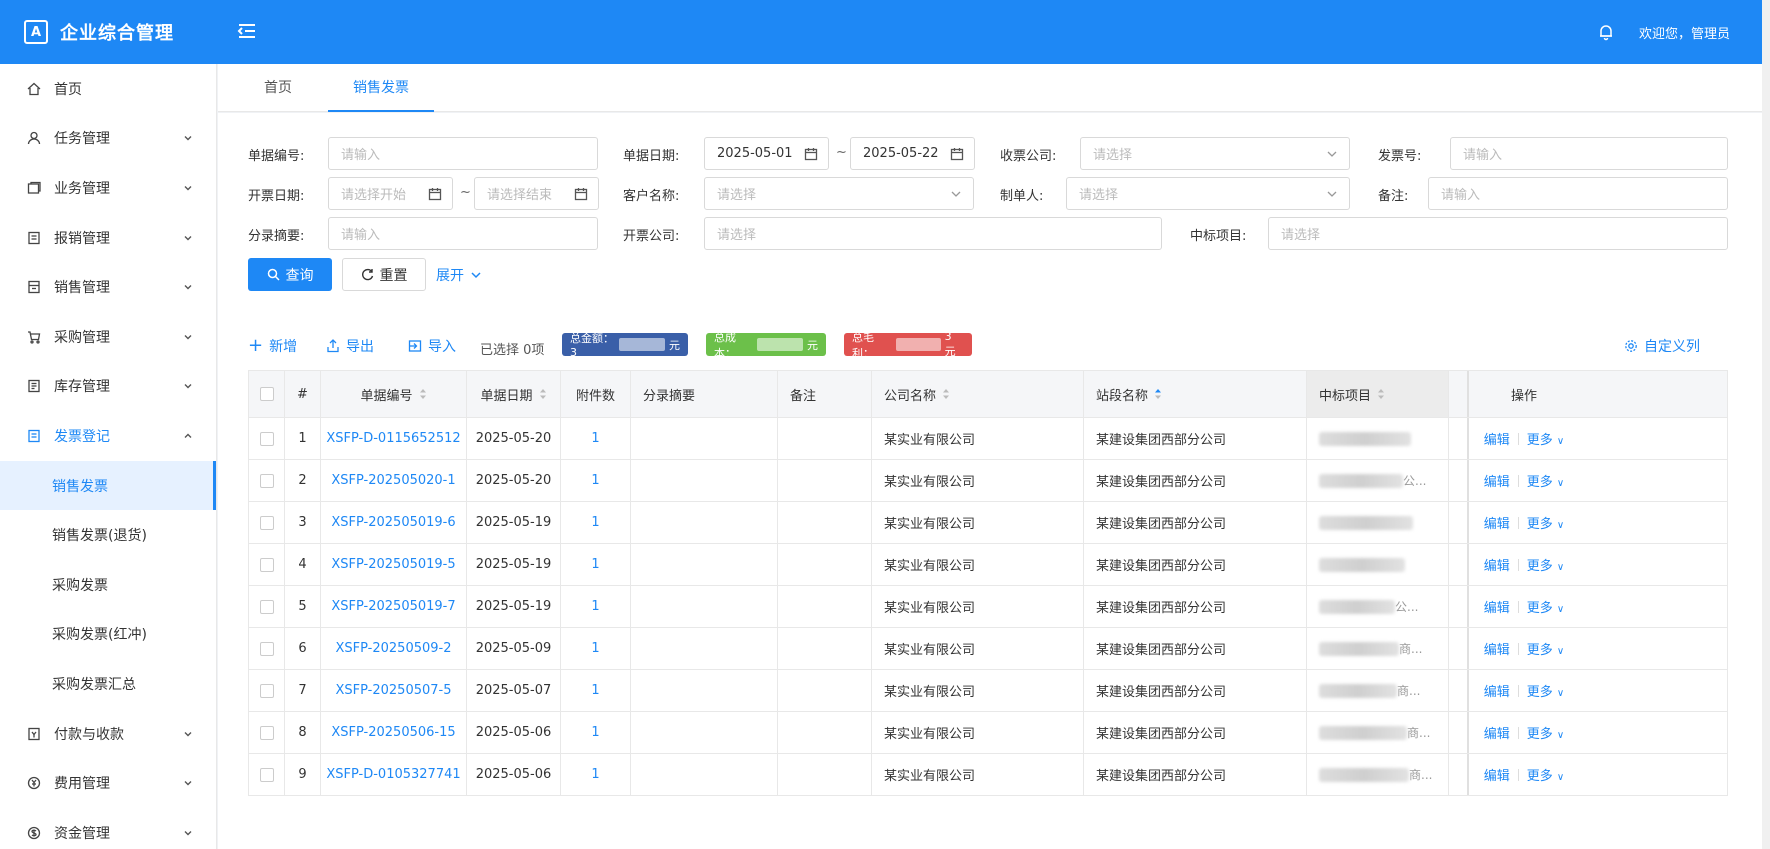  I want to click on cell-doc-no-link: XSFP-D-0105327741, so click(394, 774).